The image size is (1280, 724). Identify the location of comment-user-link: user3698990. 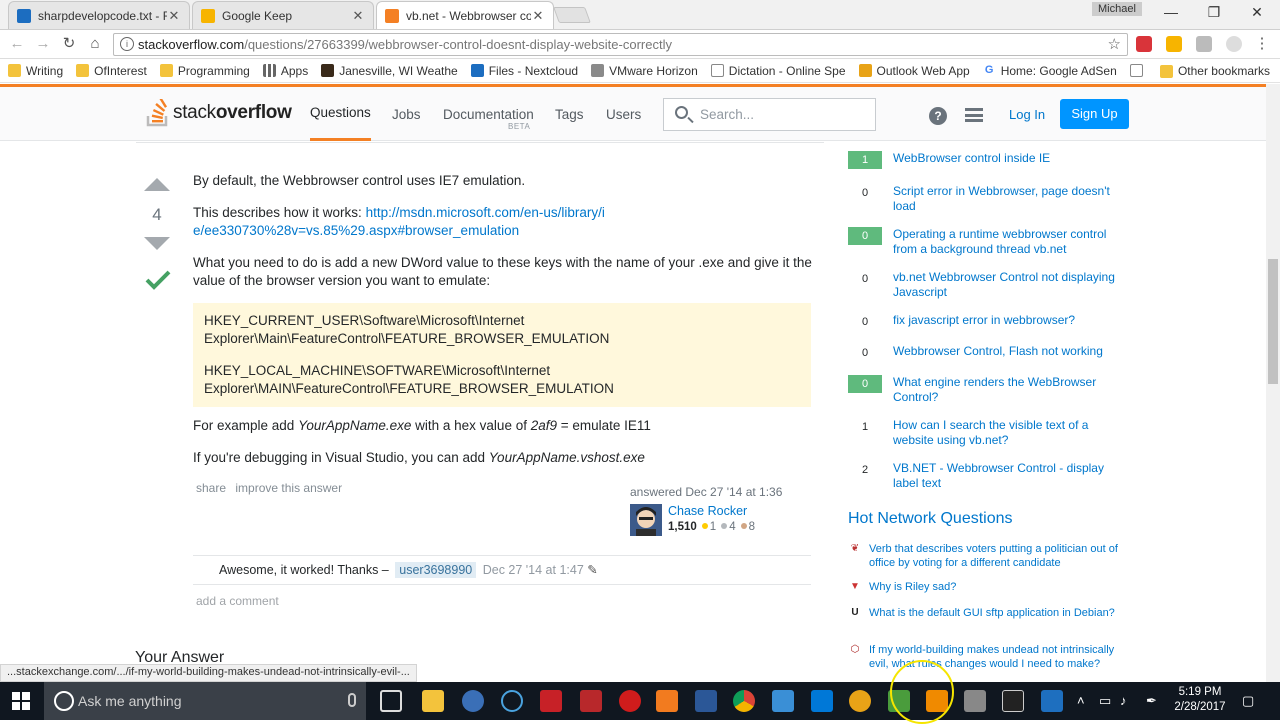
(436, 570).